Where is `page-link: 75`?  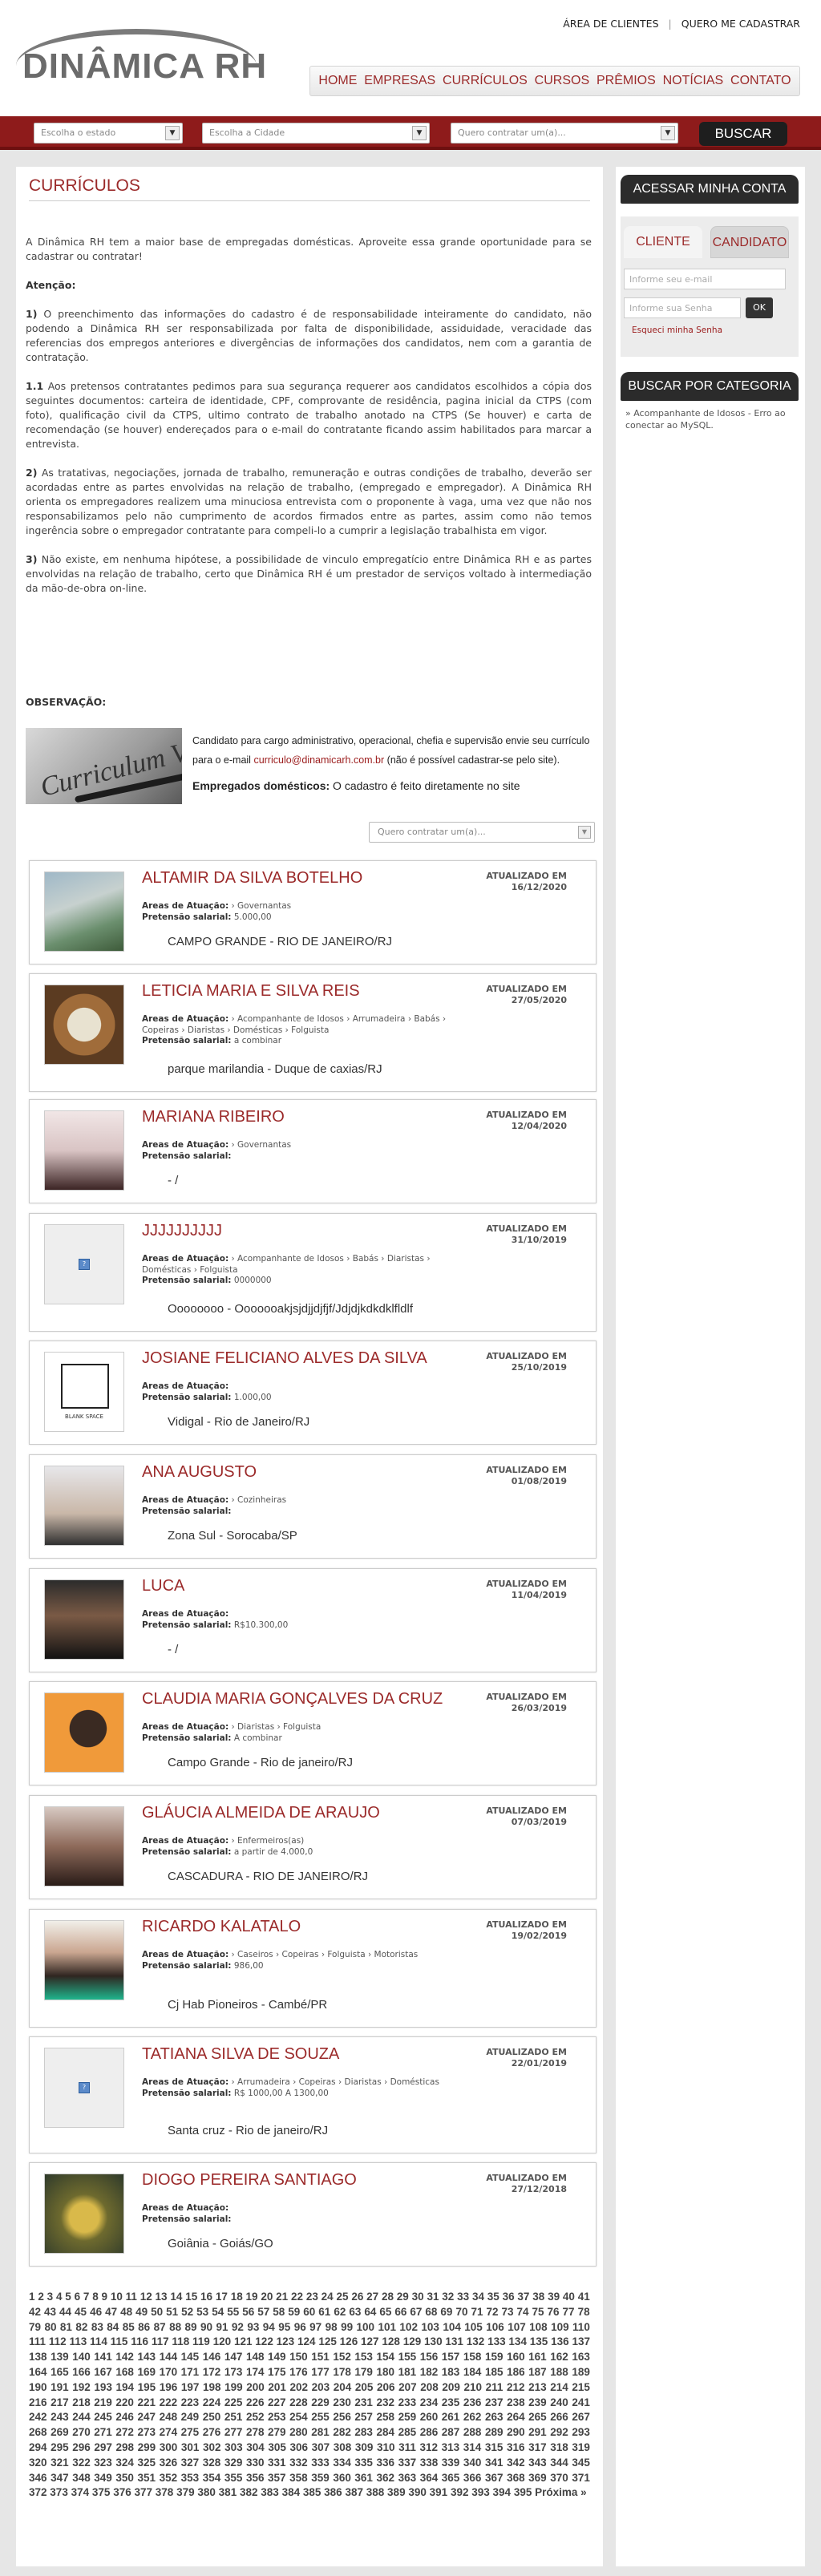 page-link: 75 is located at coordinates (538, 2312).